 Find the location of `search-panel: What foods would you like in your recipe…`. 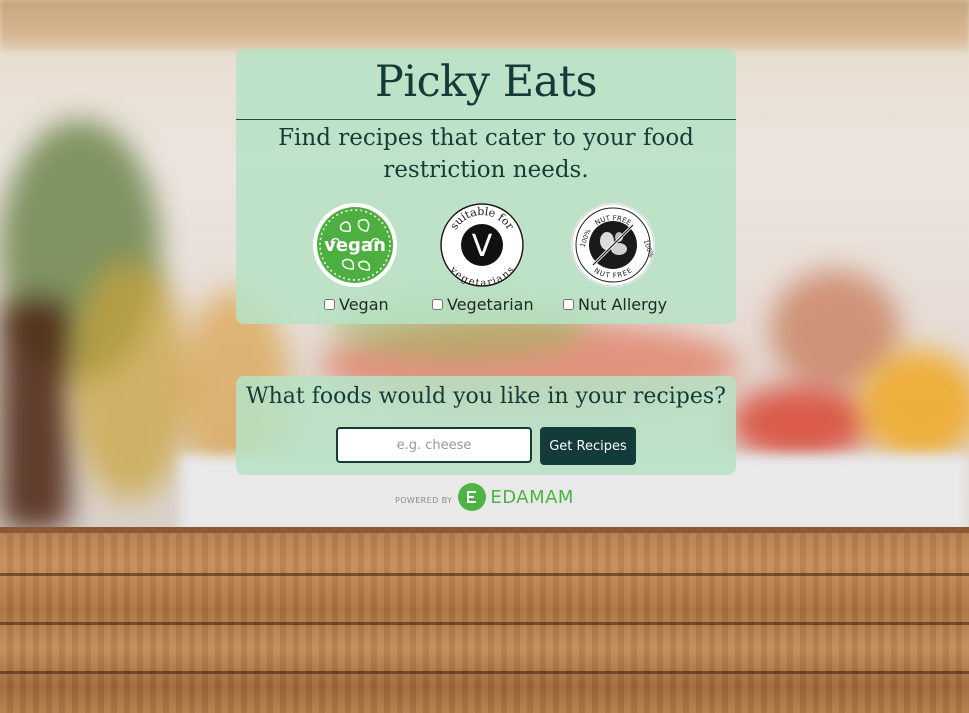

search-panel: What foods would you like in your recipe… is located at coordinates (486, 425).